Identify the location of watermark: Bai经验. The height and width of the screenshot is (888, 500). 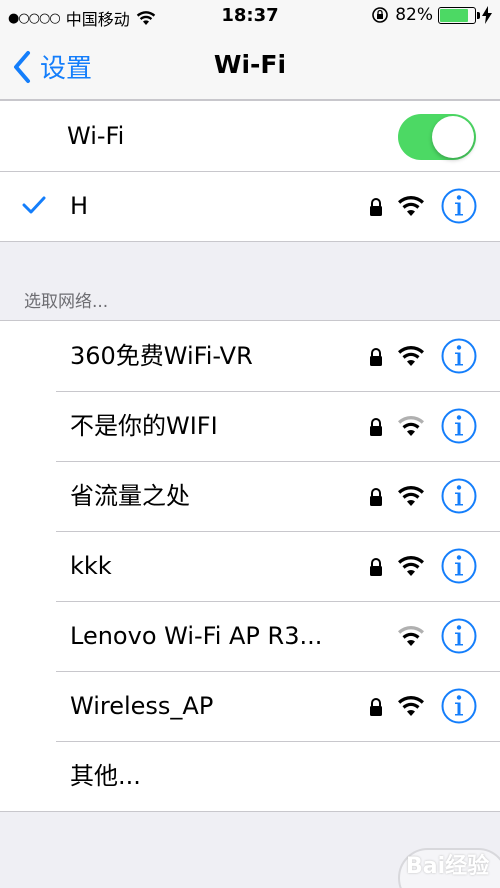
(430, 859).